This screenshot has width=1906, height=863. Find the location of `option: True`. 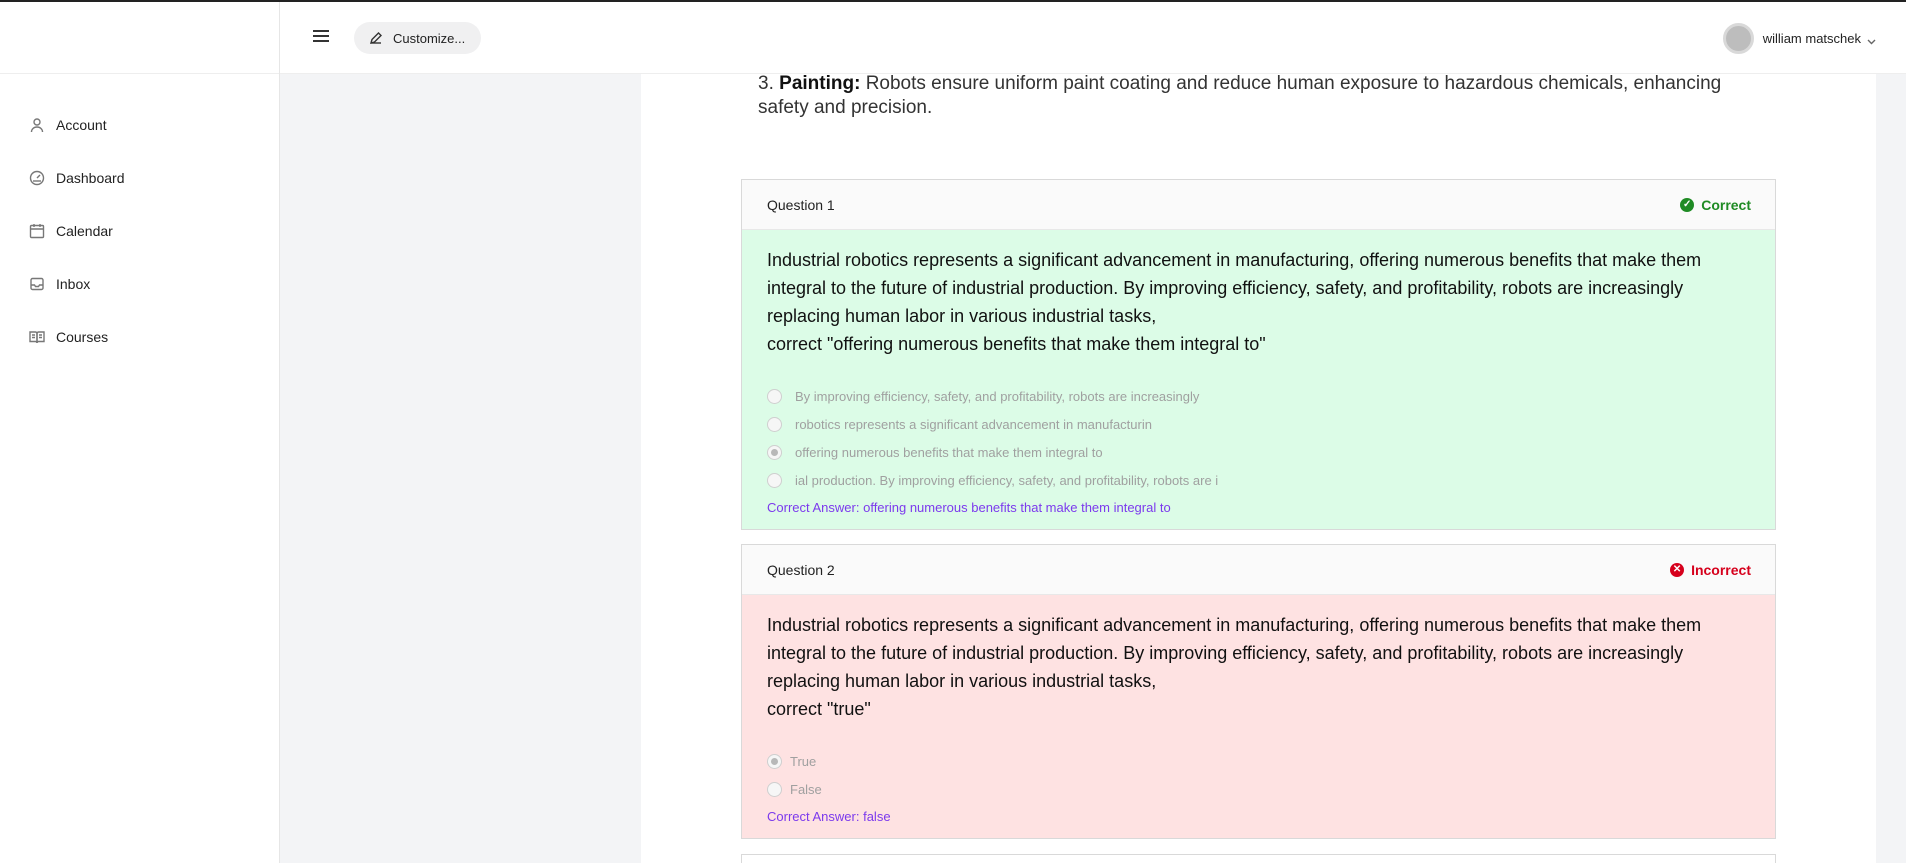

option: True is located at coordinates (1258, 761).